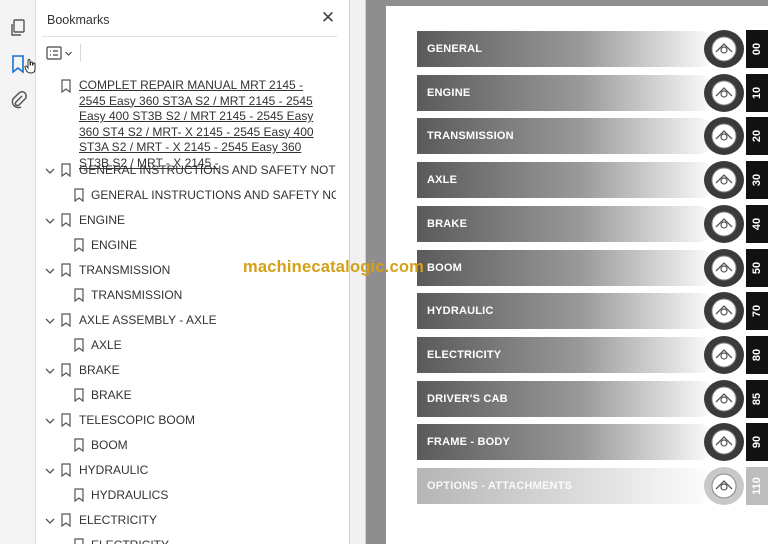 The width and height of the screenshot is (768, 544). I want to click on chapter-number: 50, so click(757, 268).